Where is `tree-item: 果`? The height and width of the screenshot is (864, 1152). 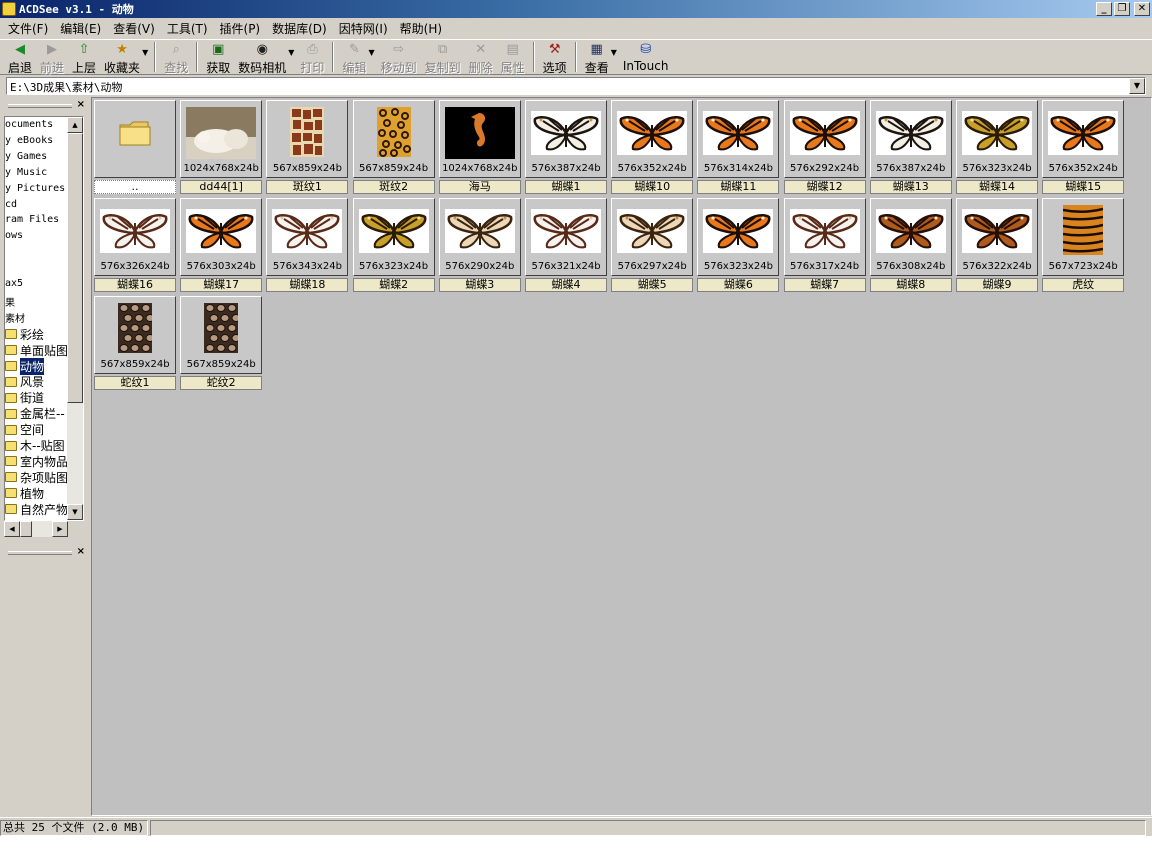
tree-item: 果 is located at coordinates (10, 301).